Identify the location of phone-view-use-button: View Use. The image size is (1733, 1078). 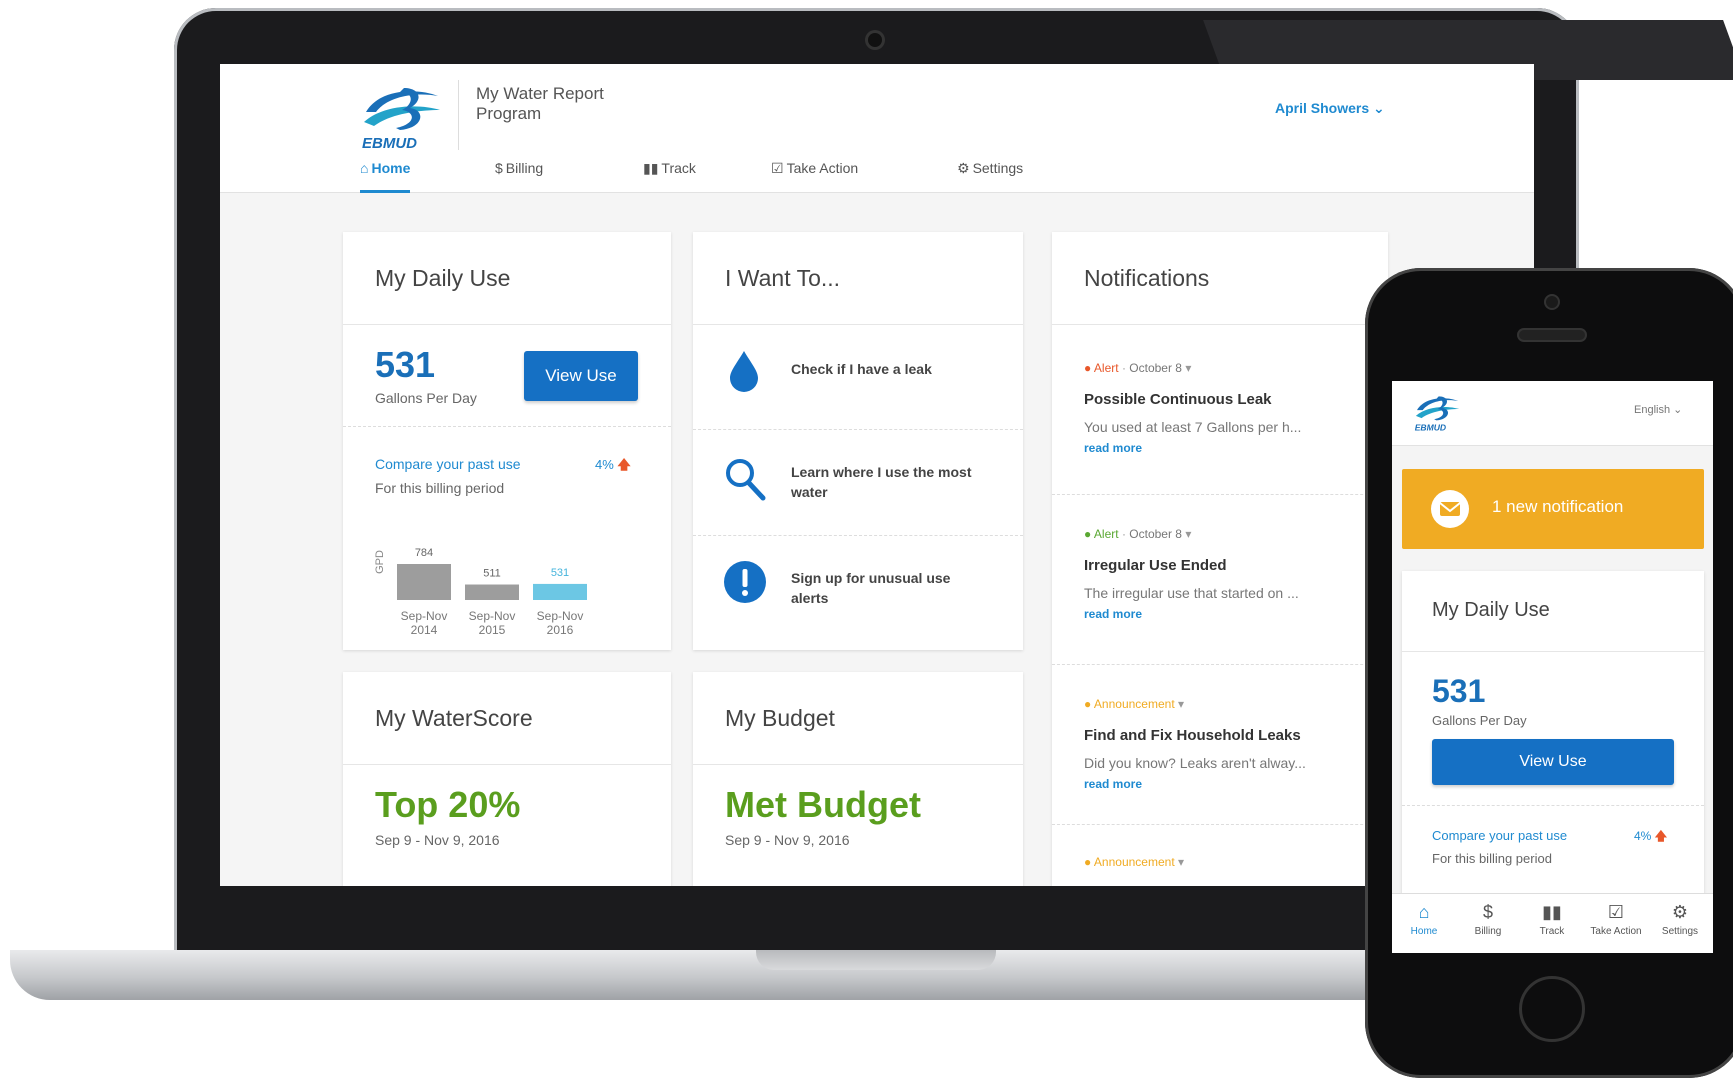
(1553, 762).